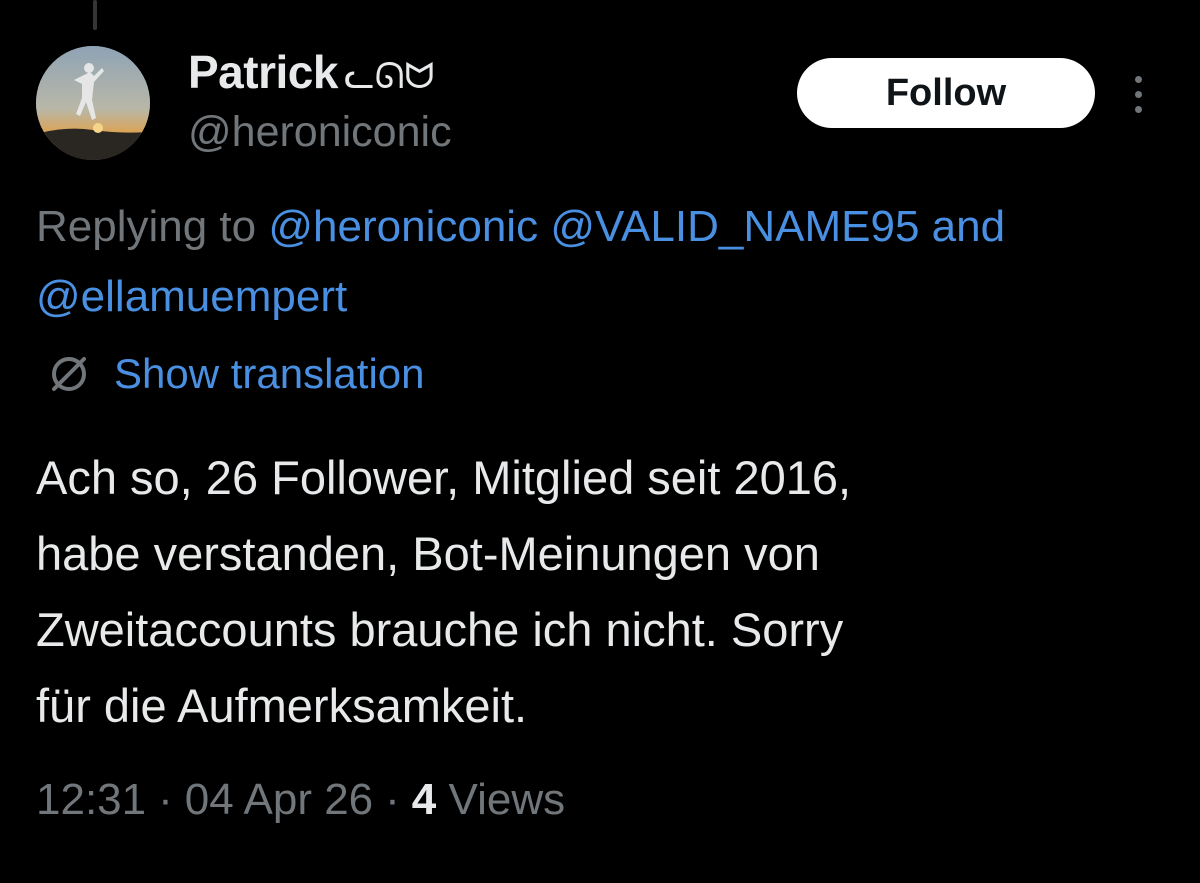 The width and height of the screenshot is (1200, 883). I want to click on globe-icon, so click(69, 374).